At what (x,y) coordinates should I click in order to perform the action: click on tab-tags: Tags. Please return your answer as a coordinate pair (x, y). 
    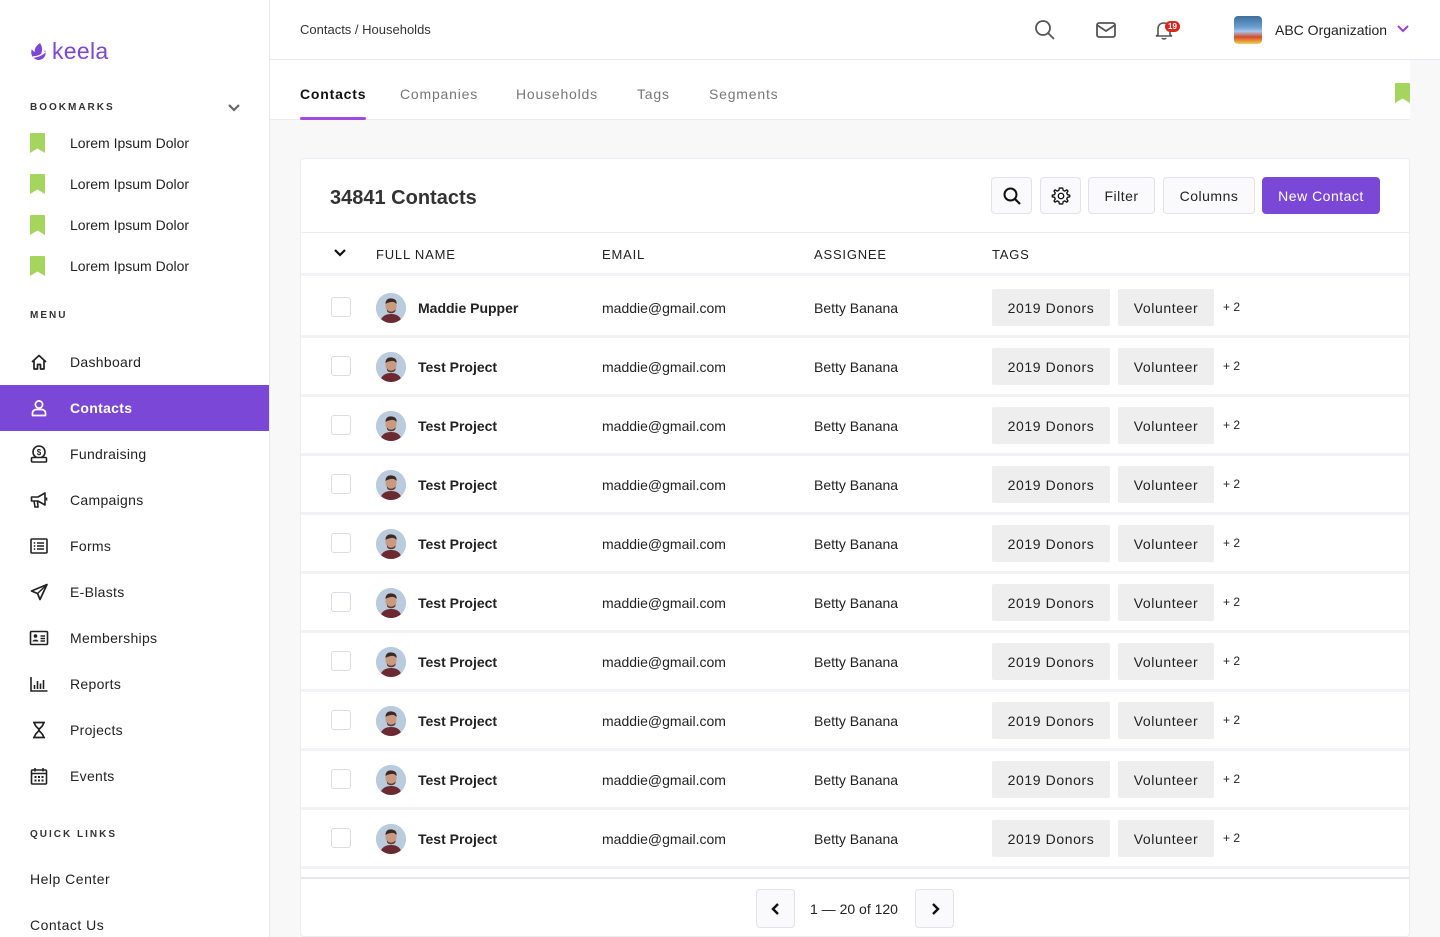
    Looking at the image, I should click on (653, 103).